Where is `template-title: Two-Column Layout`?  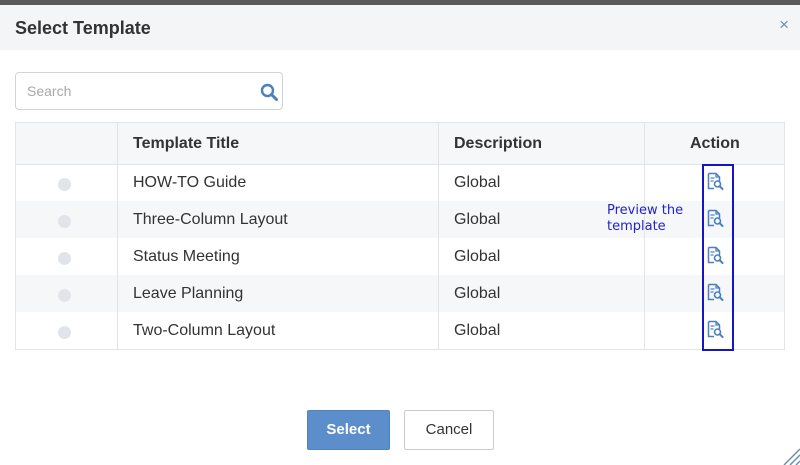
template-title: Two-Column Layout is located at coordinates (204, 330).